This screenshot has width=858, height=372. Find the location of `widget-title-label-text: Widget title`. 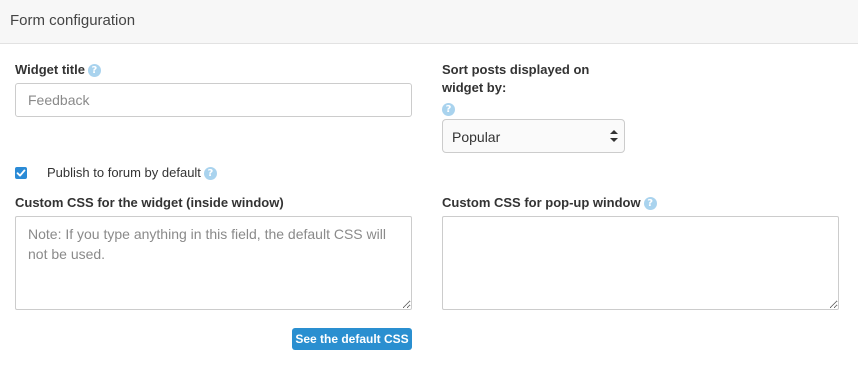

widget-title-label-text: Widget title is located at coordinates (50, 69).